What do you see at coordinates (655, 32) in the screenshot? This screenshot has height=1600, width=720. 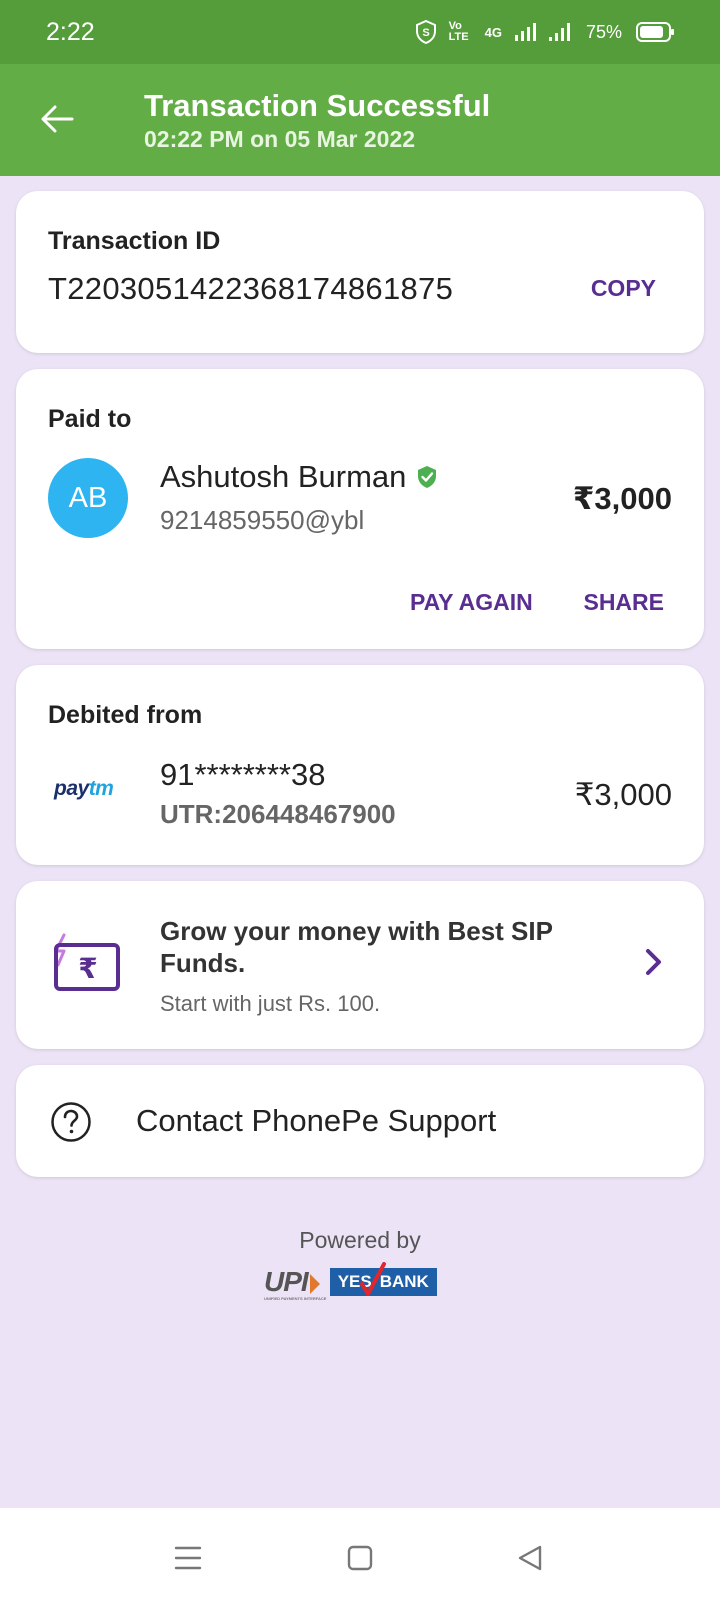 I see `battery-icon` at bounding box center [655, 32].